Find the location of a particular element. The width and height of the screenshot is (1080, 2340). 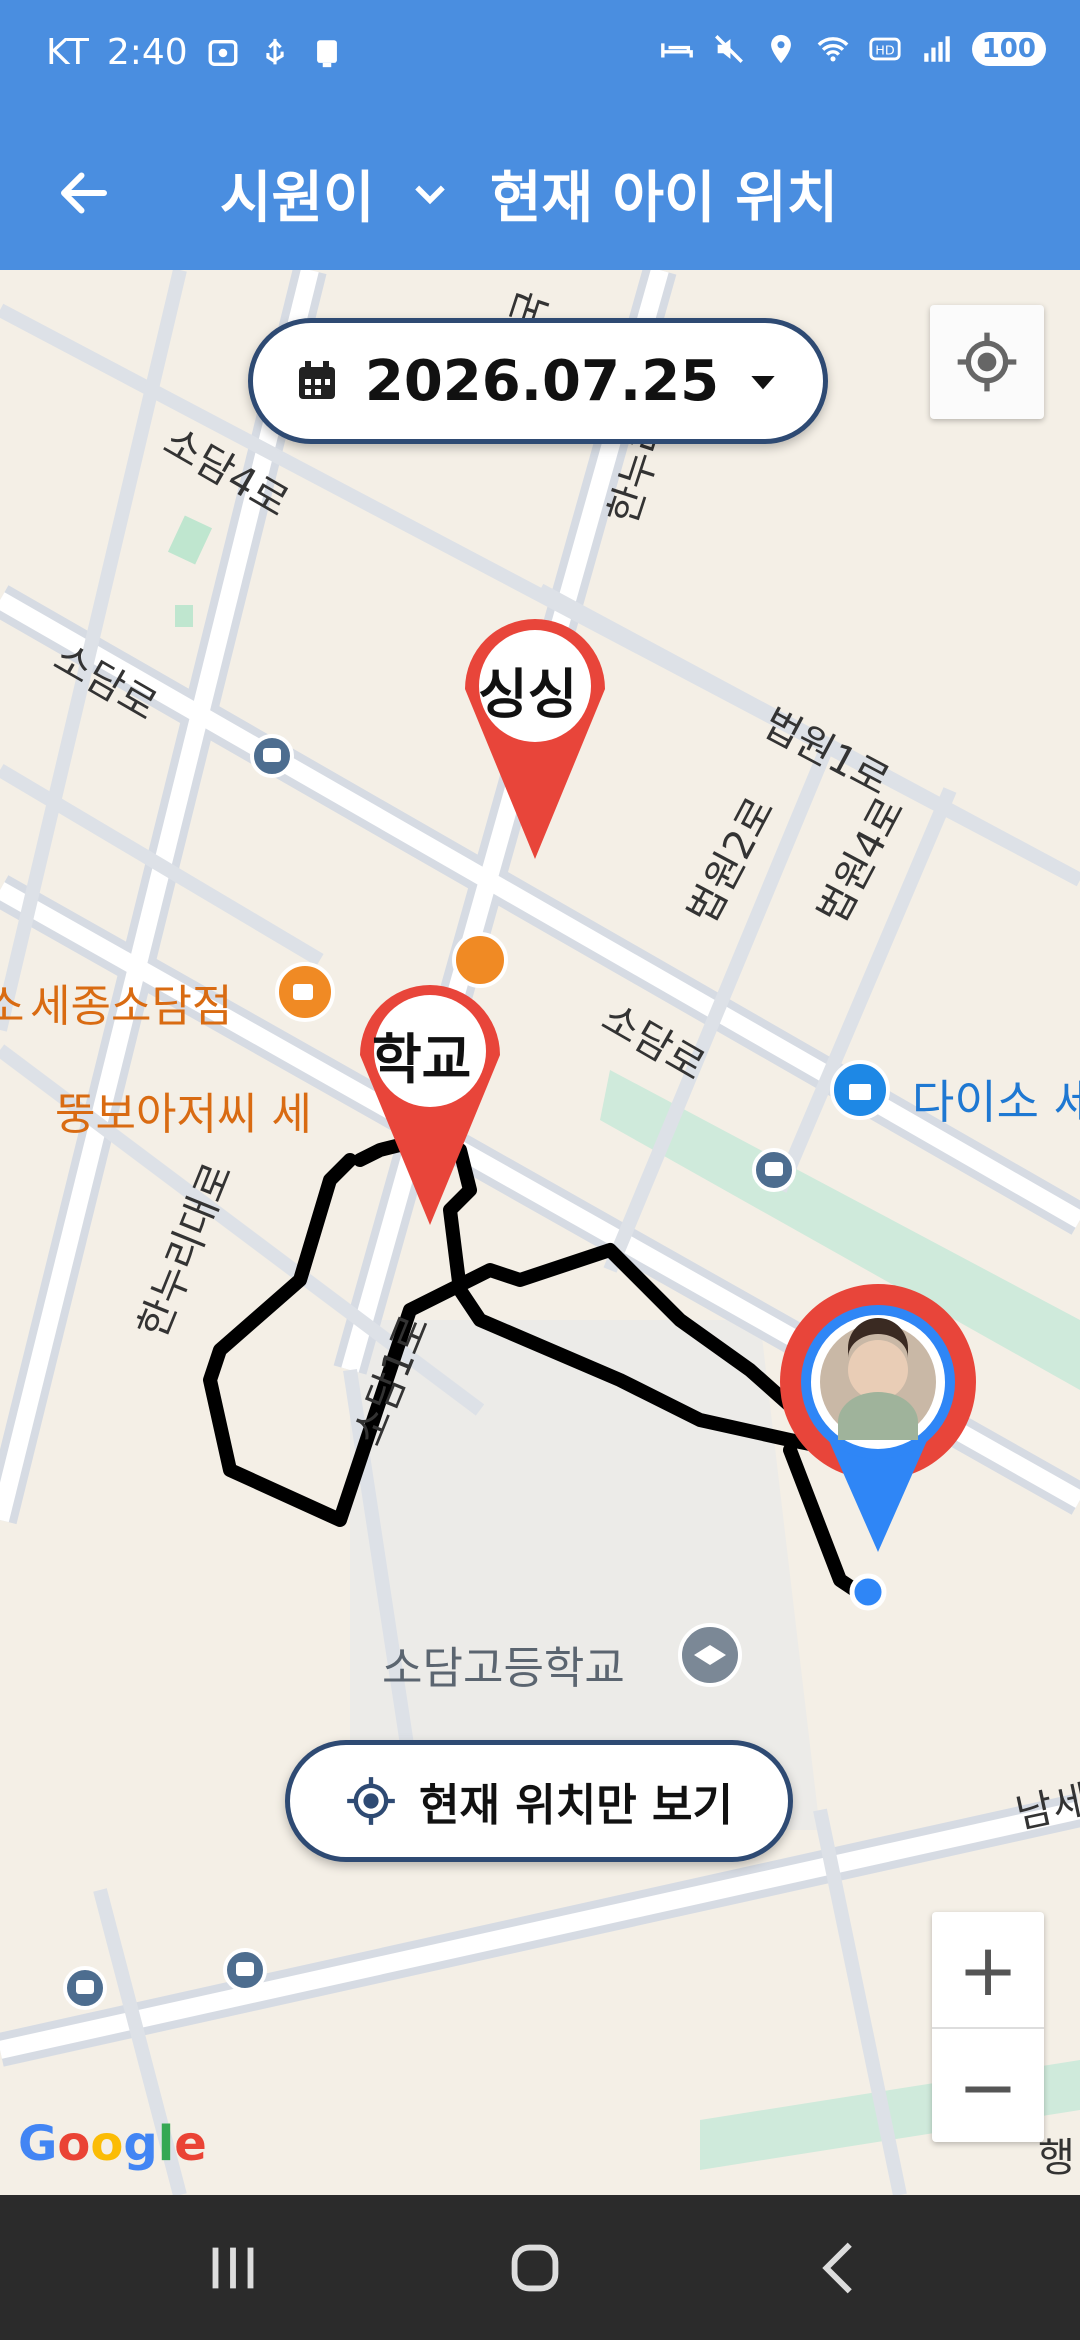

chevron-down-icon is located at coordinates (430, 193).